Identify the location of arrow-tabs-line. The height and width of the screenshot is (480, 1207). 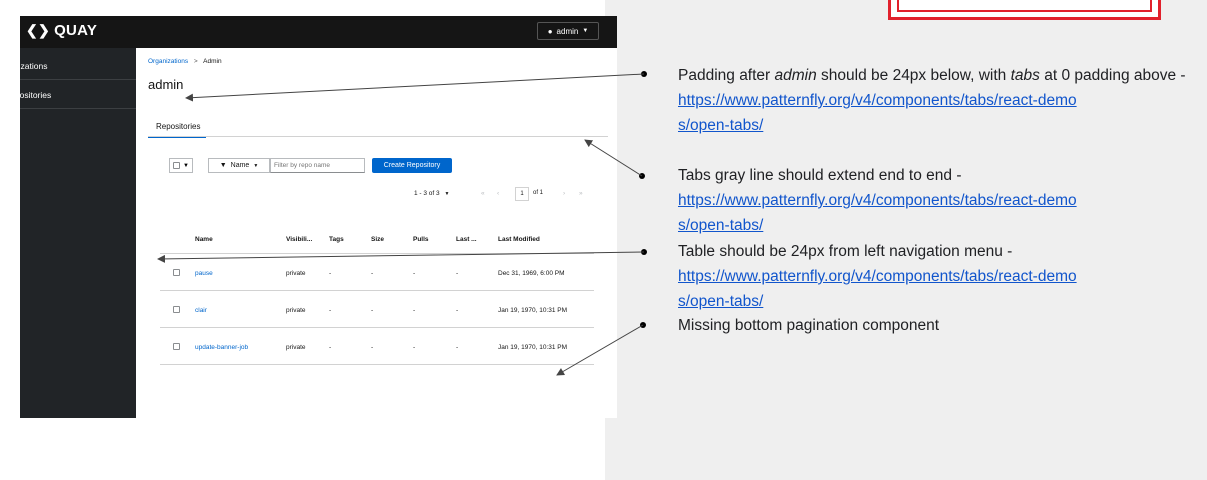
(613, 158).